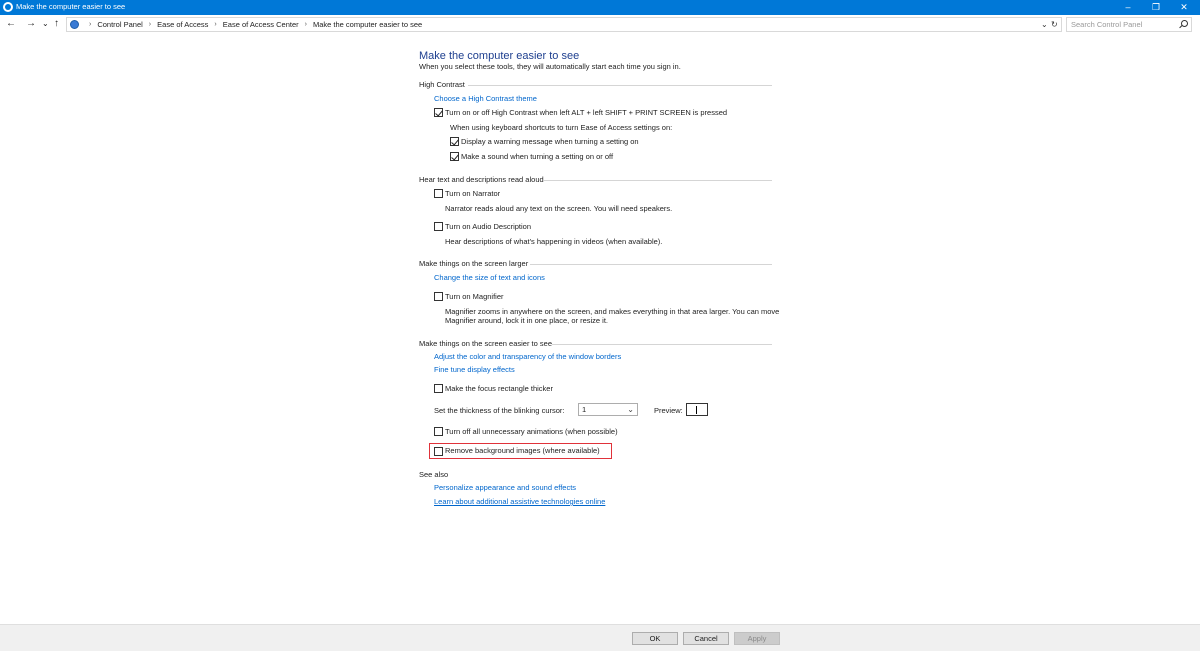 This screenshot has height=651, width=1200. Describe the element at coordinates (454, 156) in the screenshot. I see `make-sound-checkbox` at that location.